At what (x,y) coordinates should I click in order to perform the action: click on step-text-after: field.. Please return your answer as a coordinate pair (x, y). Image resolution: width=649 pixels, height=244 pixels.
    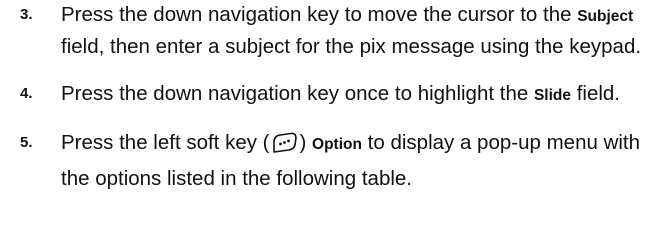
    Looking at the image, I should click on (595, 93).